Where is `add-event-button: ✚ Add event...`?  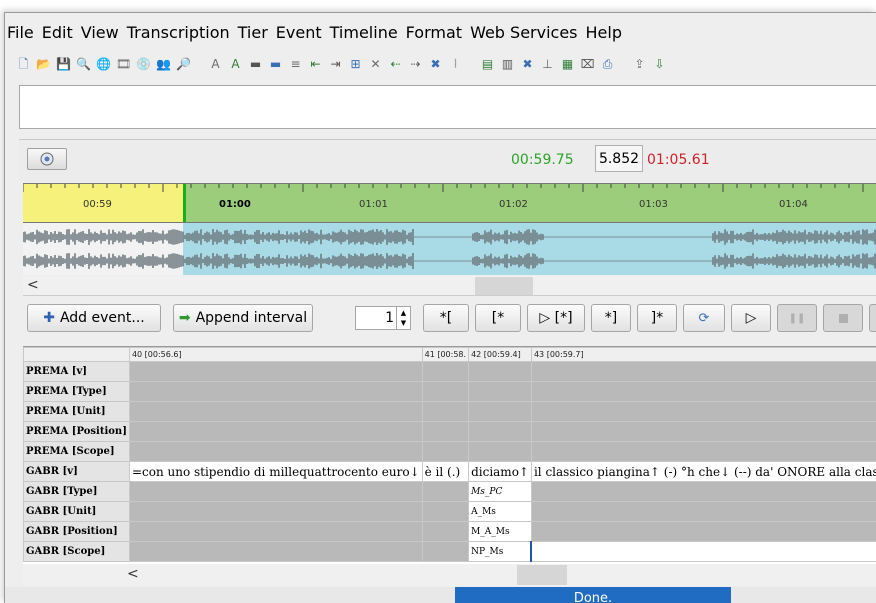 add-event-button: ✚ Add event... is located at coordinates (94, 318).